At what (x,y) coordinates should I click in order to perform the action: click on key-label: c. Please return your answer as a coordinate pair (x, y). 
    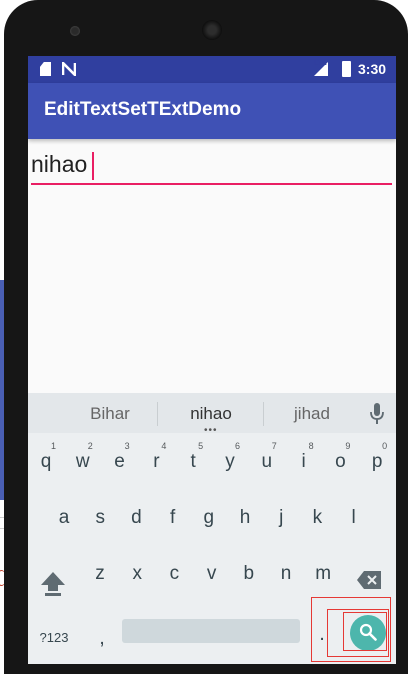
    Looking at the image, I should click on (174, 573).